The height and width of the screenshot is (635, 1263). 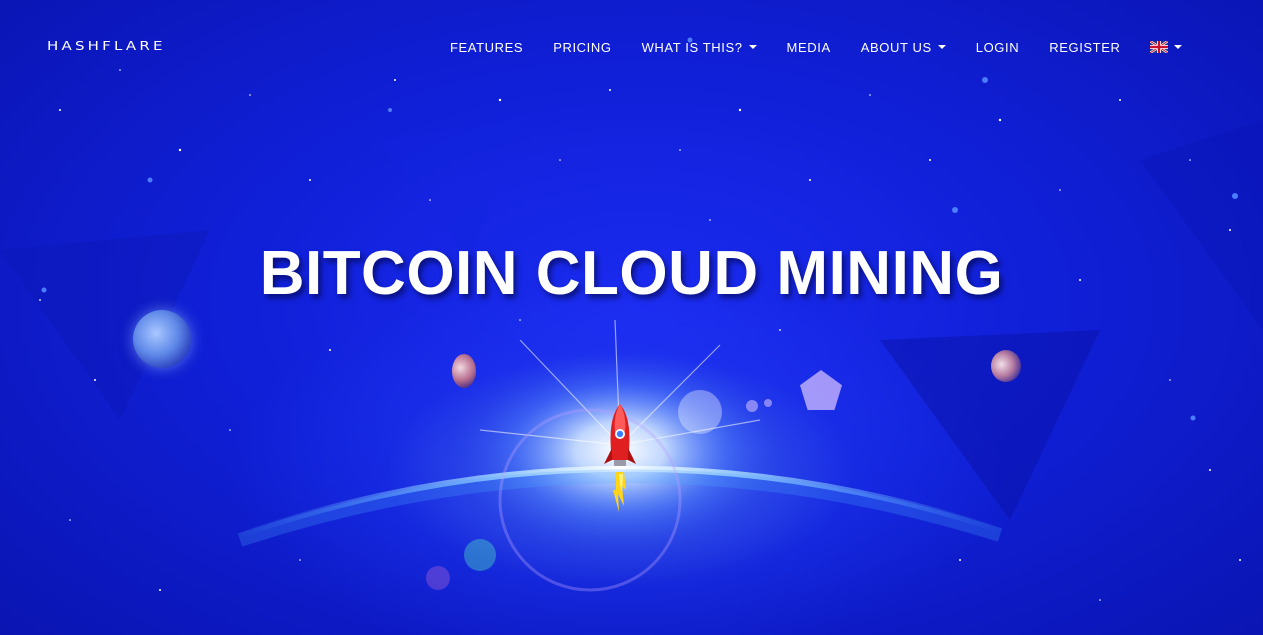 I want to click on nav-media-label: MEDIA, so click(x=808, y=47).